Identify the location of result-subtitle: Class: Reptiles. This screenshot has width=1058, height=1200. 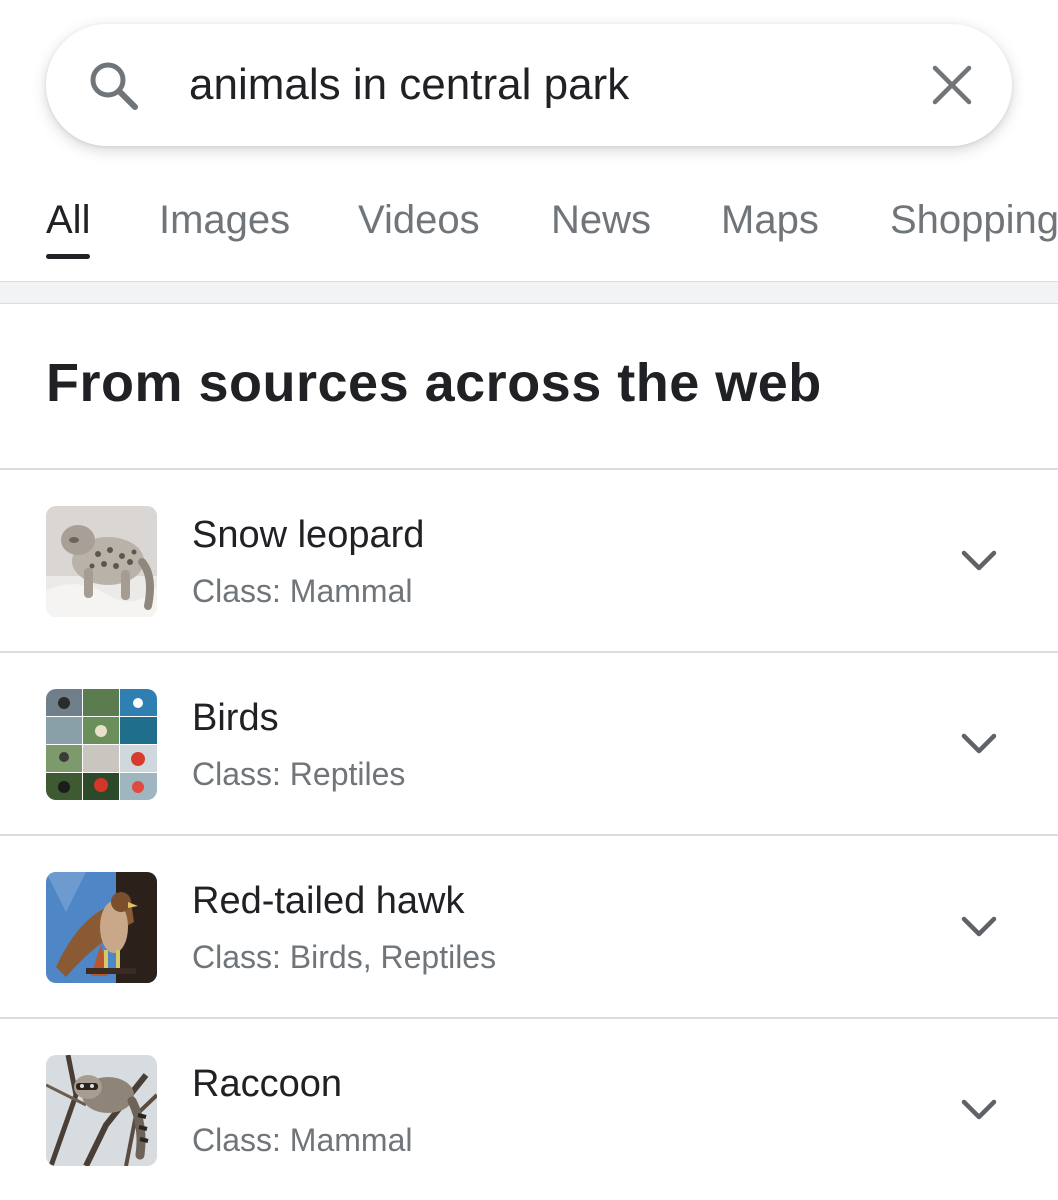
(299, 774).